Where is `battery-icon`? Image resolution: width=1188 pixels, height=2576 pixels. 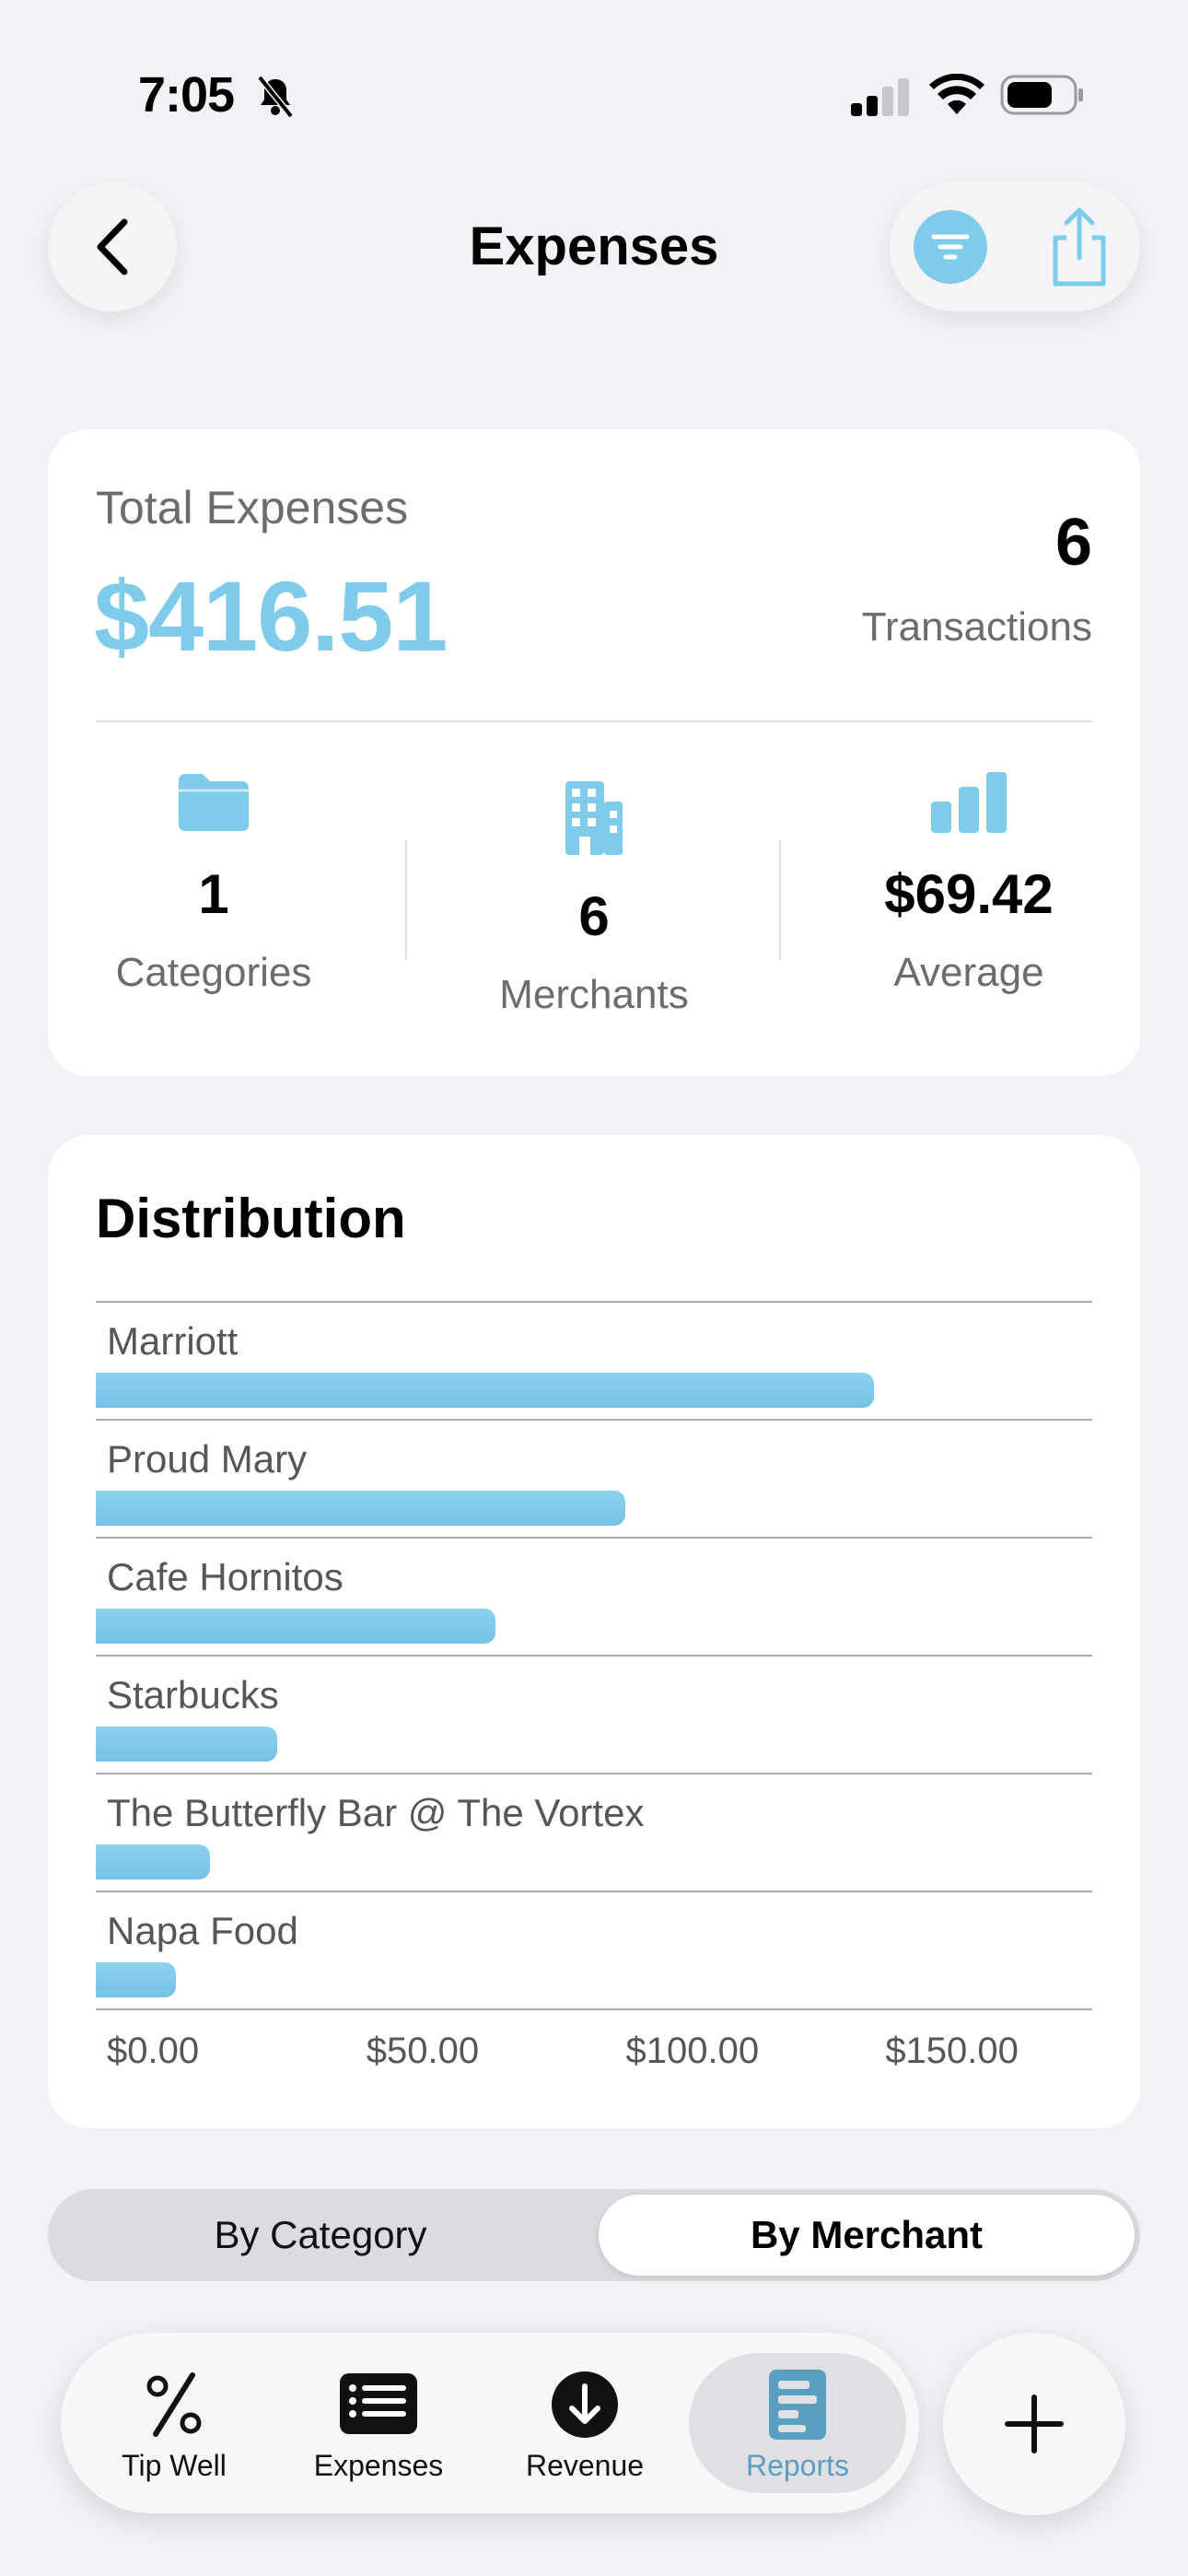 battery-icon is located at coordinates (1041, 95).